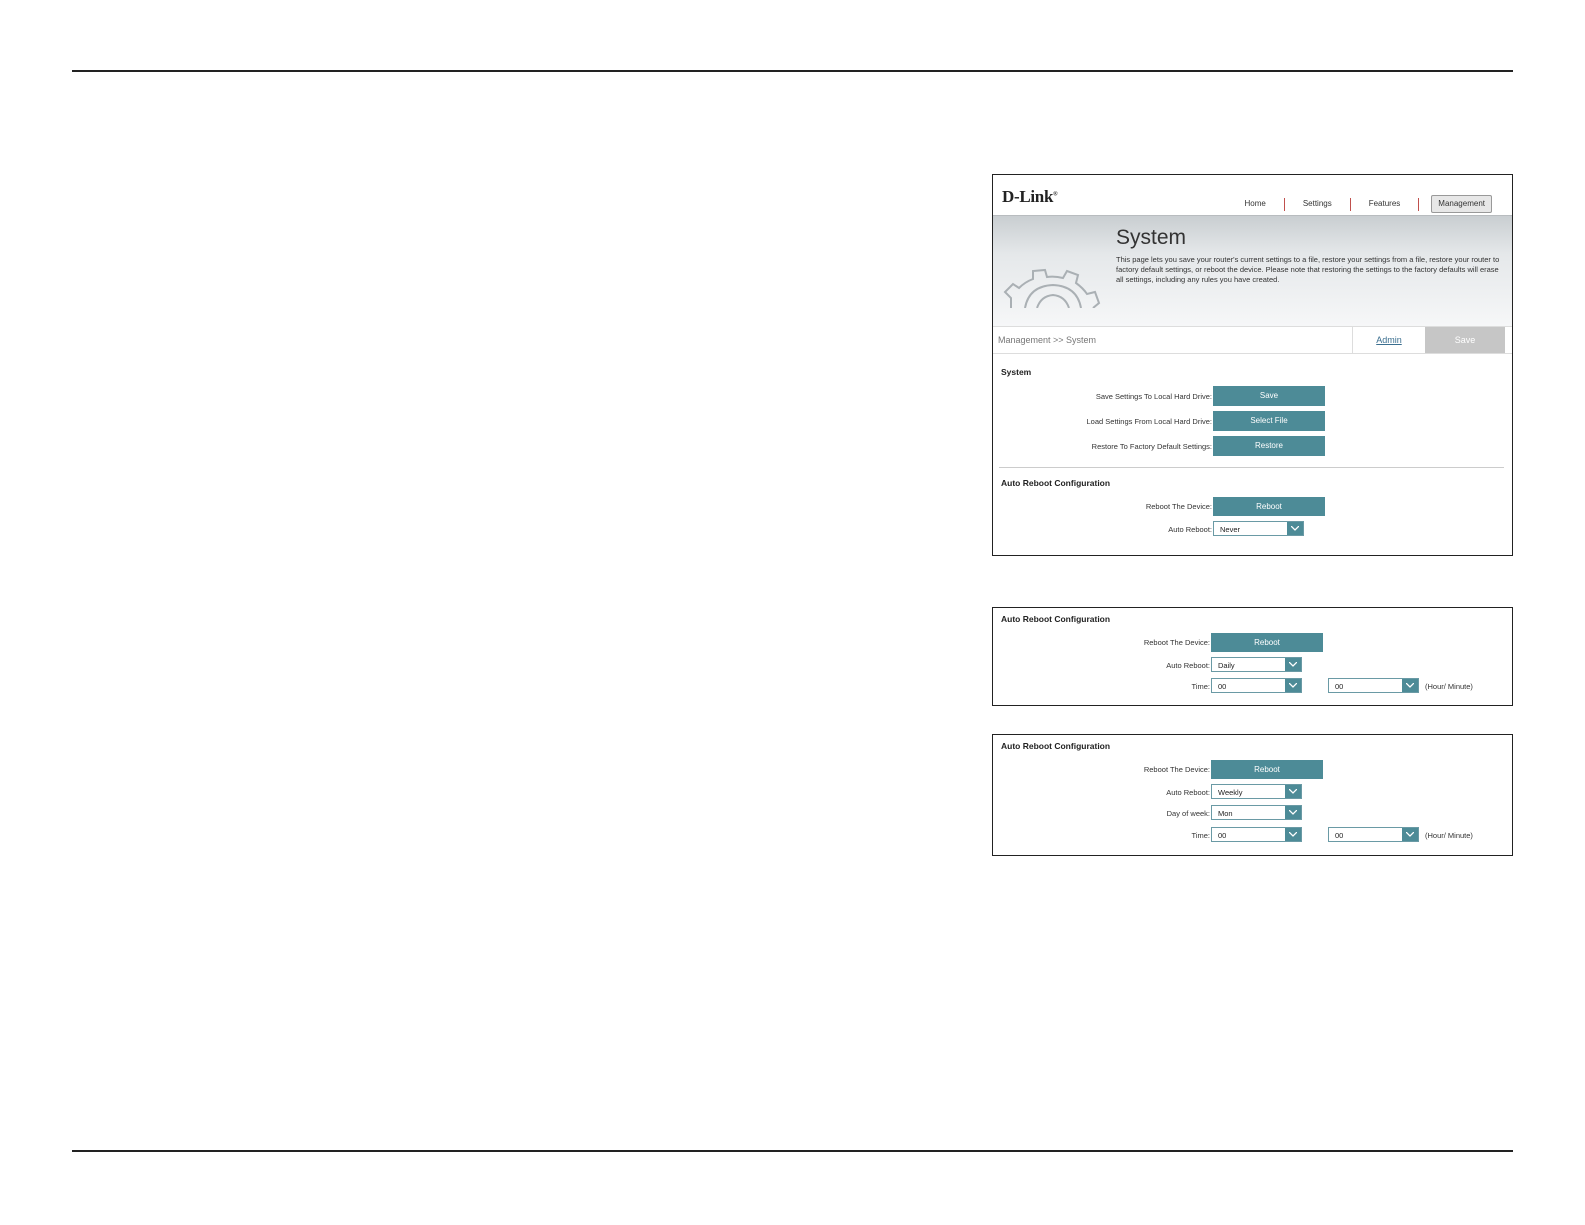 Image resolution: width=1585 pixels, height=1225 pixels. I want to click on nav-home: Home, so click(1254, 204).